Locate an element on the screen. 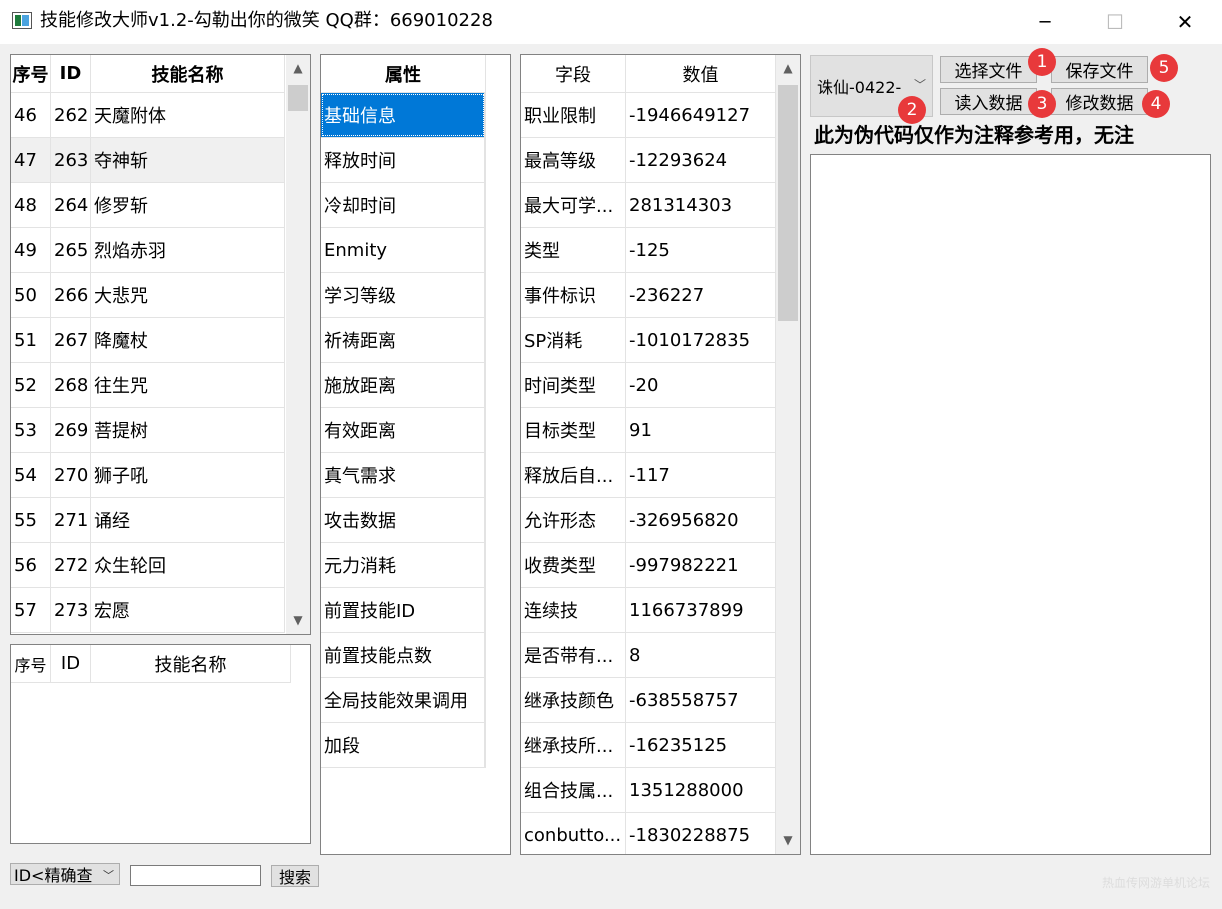 The height and width of the screenshot is (909, 1222). field-name: 目标类型 is located at coordinates (573, 430).